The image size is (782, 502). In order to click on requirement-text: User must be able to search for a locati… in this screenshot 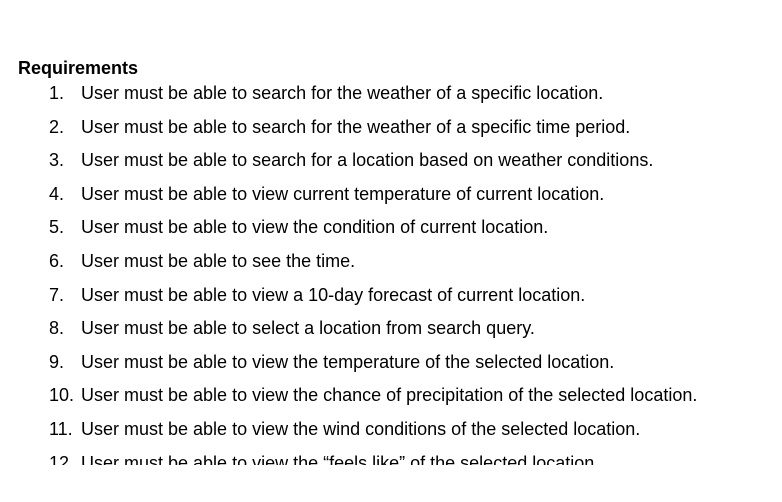, I will do `click(367, 160)`.